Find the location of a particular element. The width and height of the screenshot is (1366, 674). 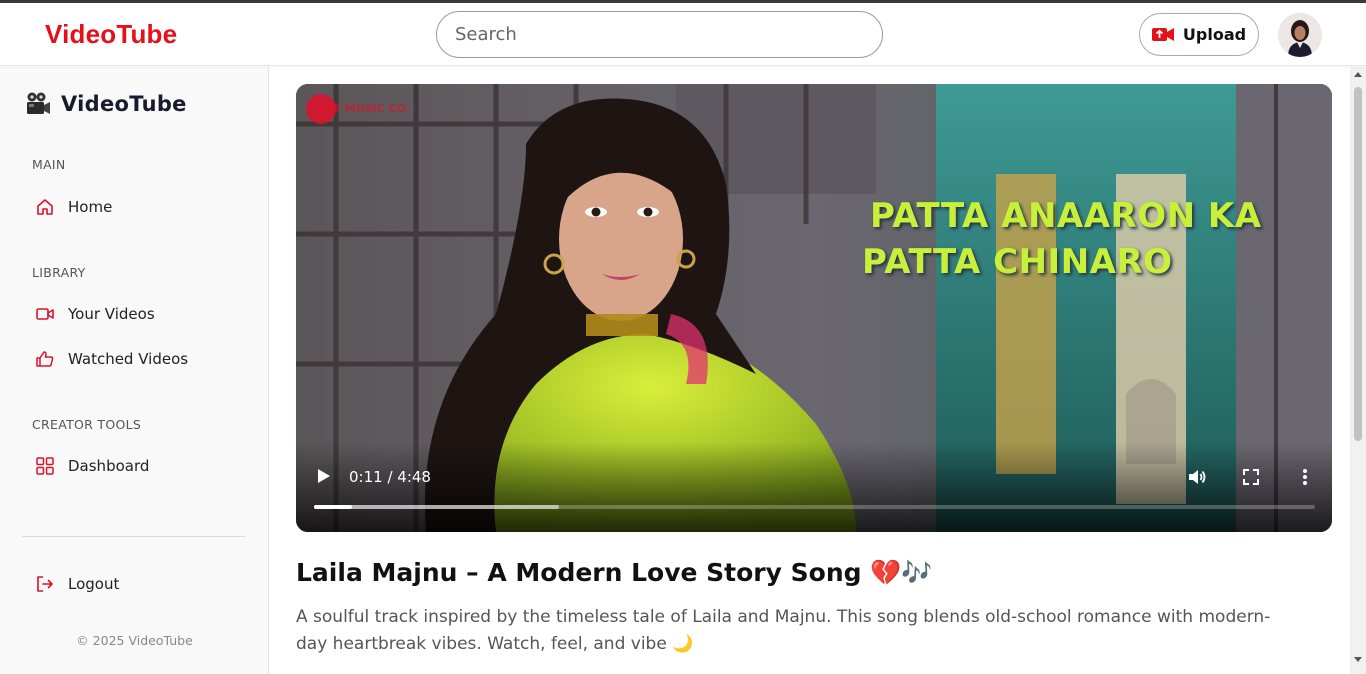

played-bar is located at coordinates (333, 507).